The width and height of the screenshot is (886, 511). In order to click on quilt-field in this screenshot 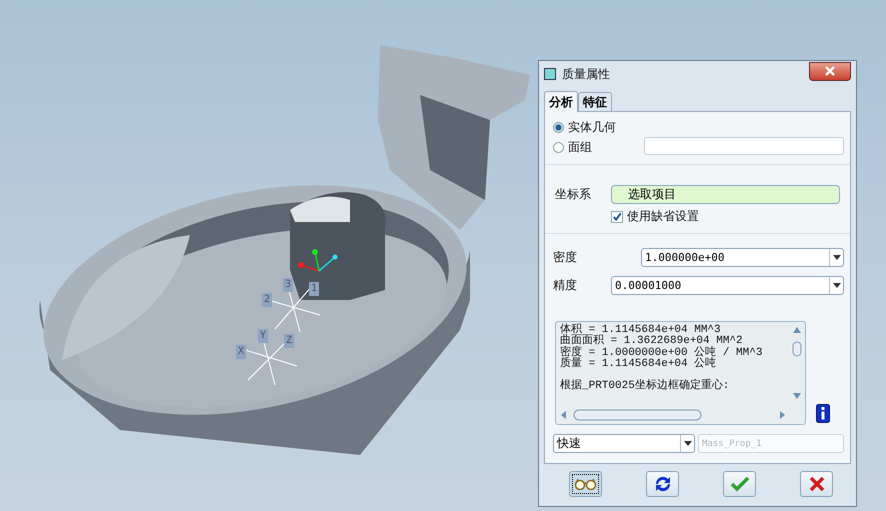, I will do `click(744, 146)`.